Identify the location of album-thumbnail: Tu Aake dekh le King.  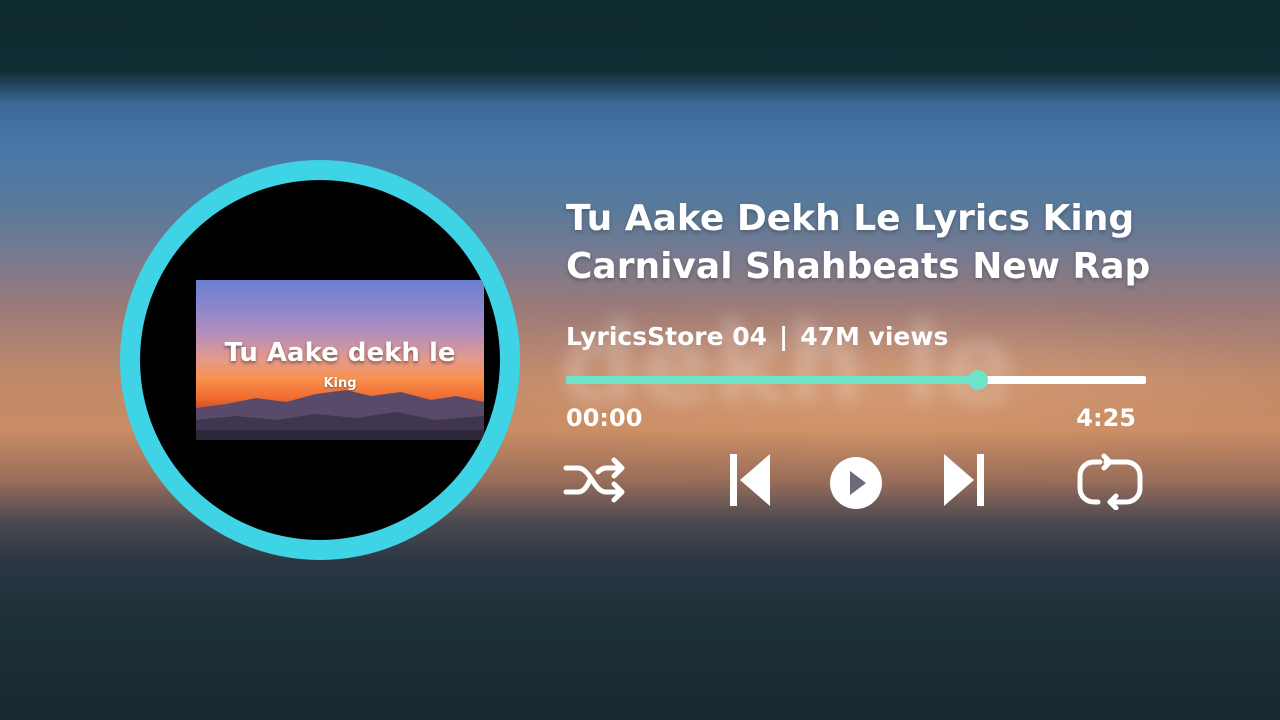
(340, 360).